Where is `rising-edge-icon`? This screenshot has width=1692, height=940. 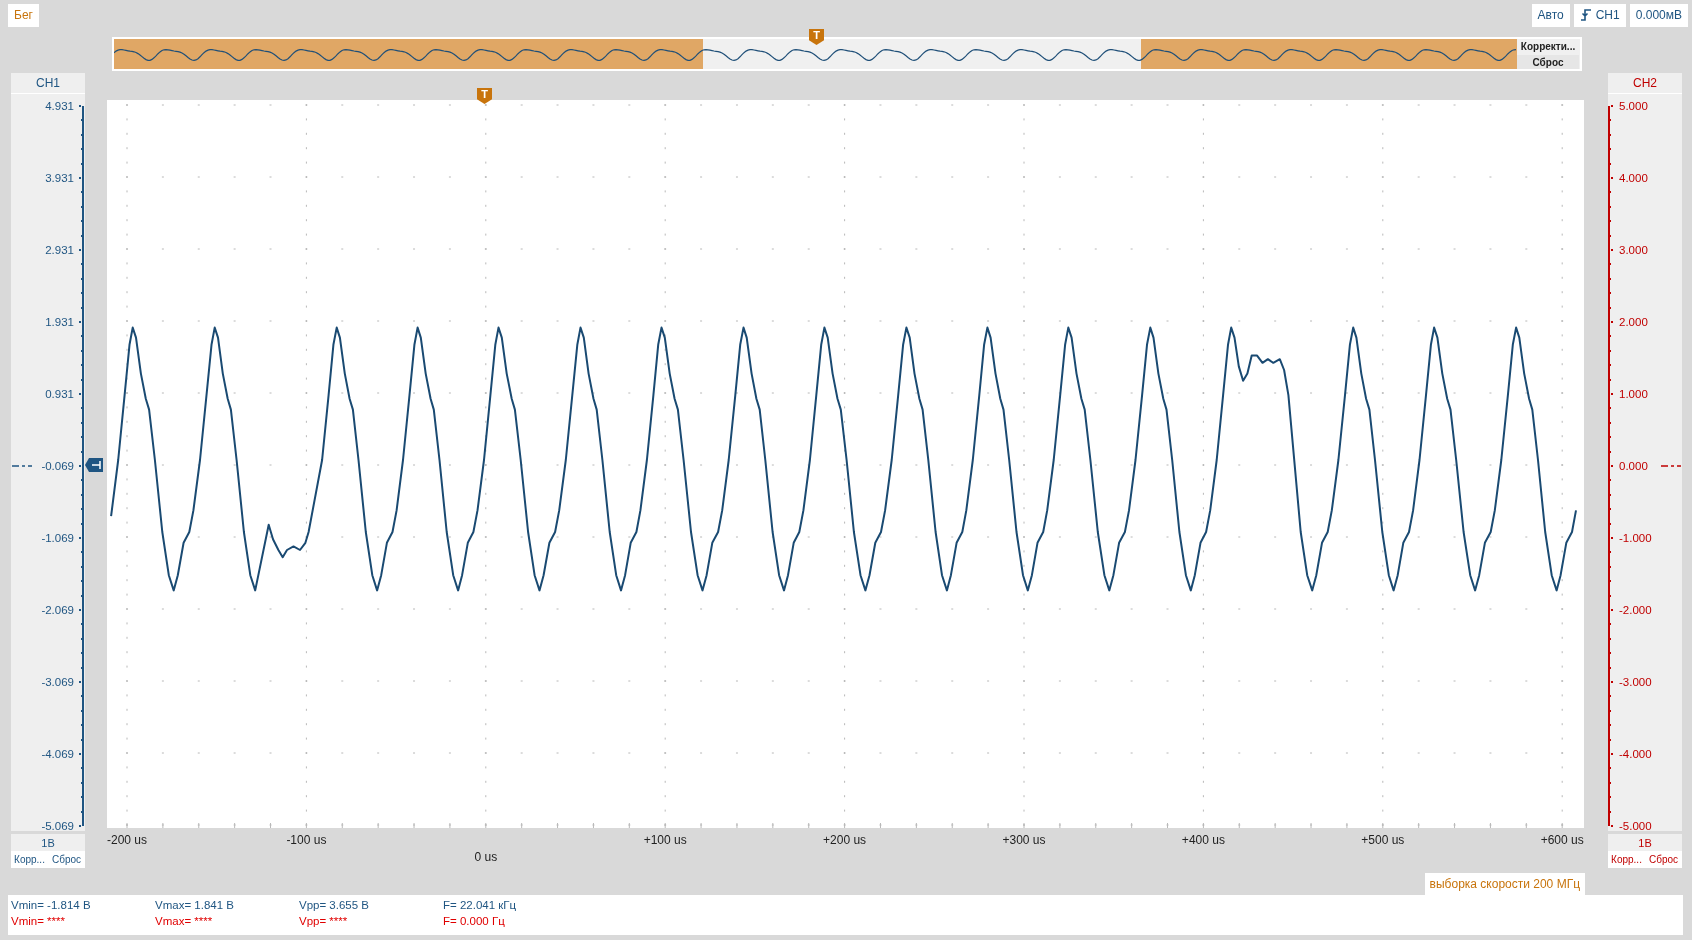 rising-edge-icon is located at coordinates (1585, 15).